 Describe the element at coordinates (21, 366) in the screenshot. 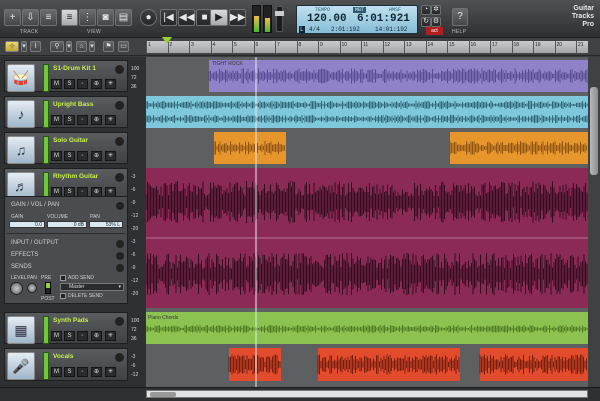

I see `microphone-icon: 🎤` at that location.